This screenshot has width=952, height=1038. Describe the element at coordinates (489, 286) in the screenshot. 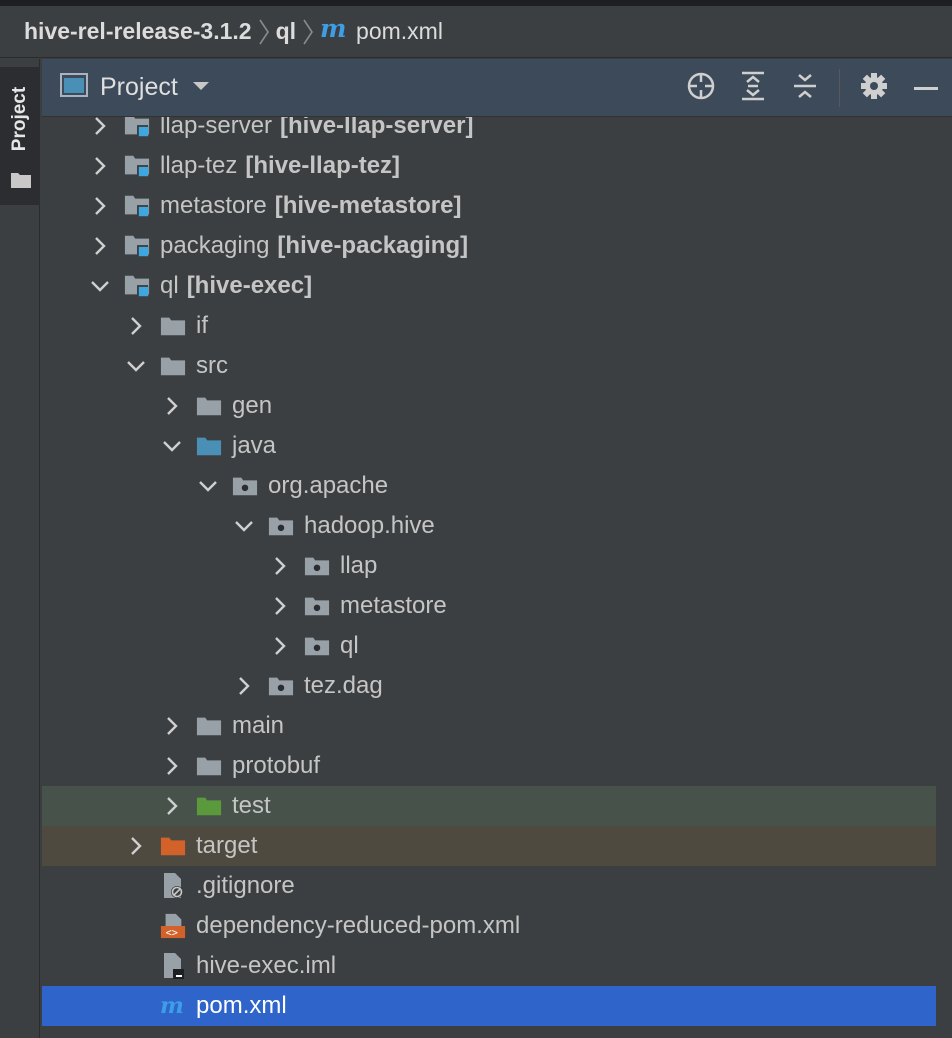

I see `tree-folder-item: ql [hive-exec]` at that location.